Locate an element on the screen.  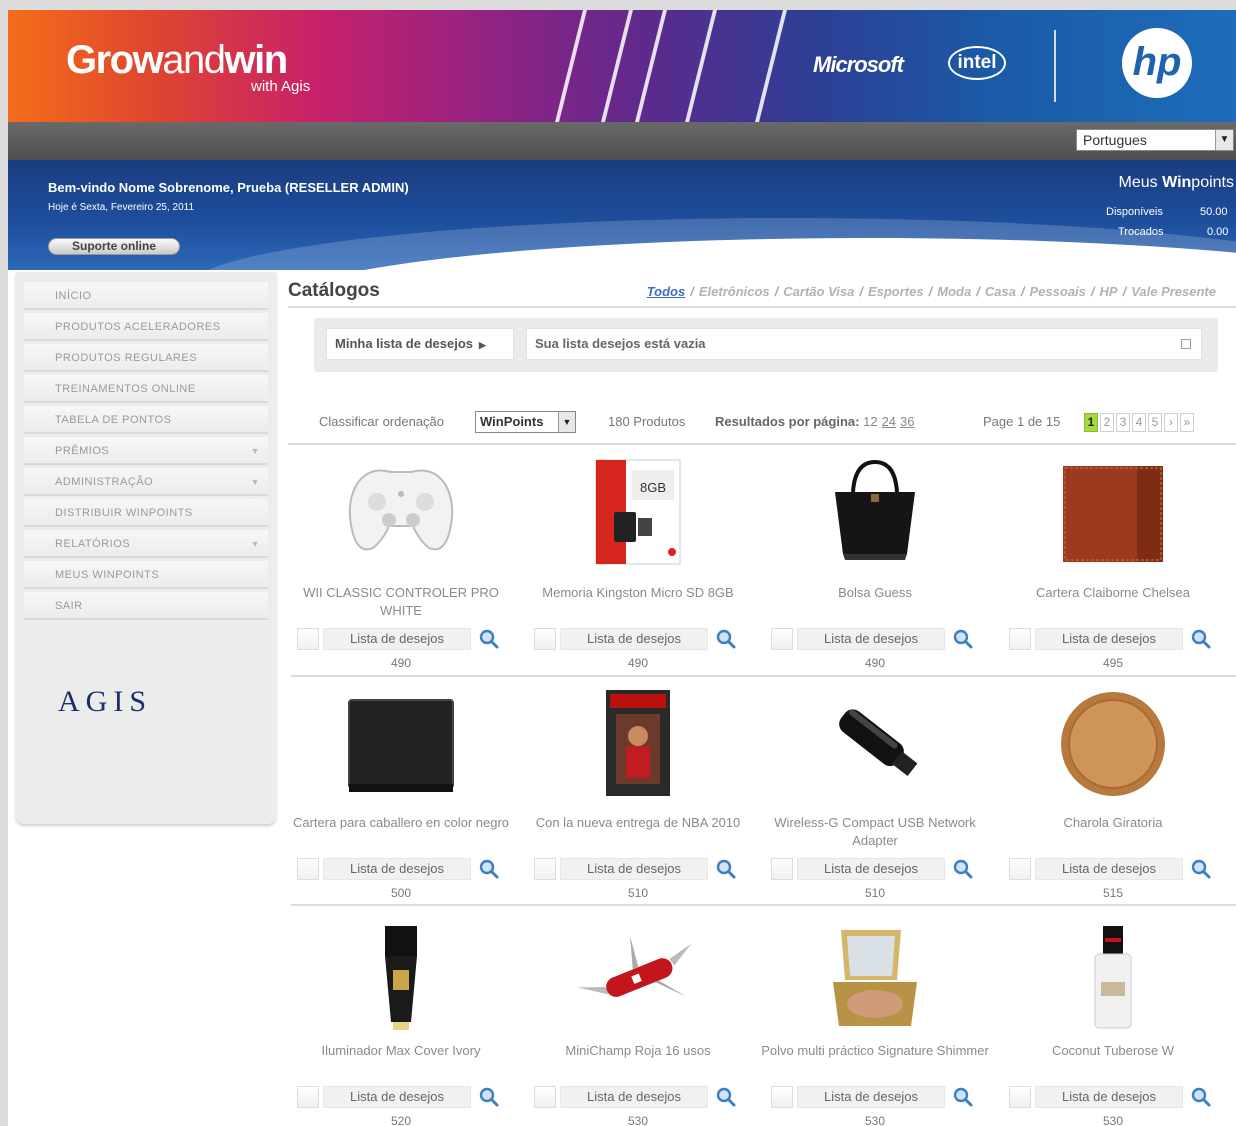
product-image: 8GB is located at coordinates (638, 511).